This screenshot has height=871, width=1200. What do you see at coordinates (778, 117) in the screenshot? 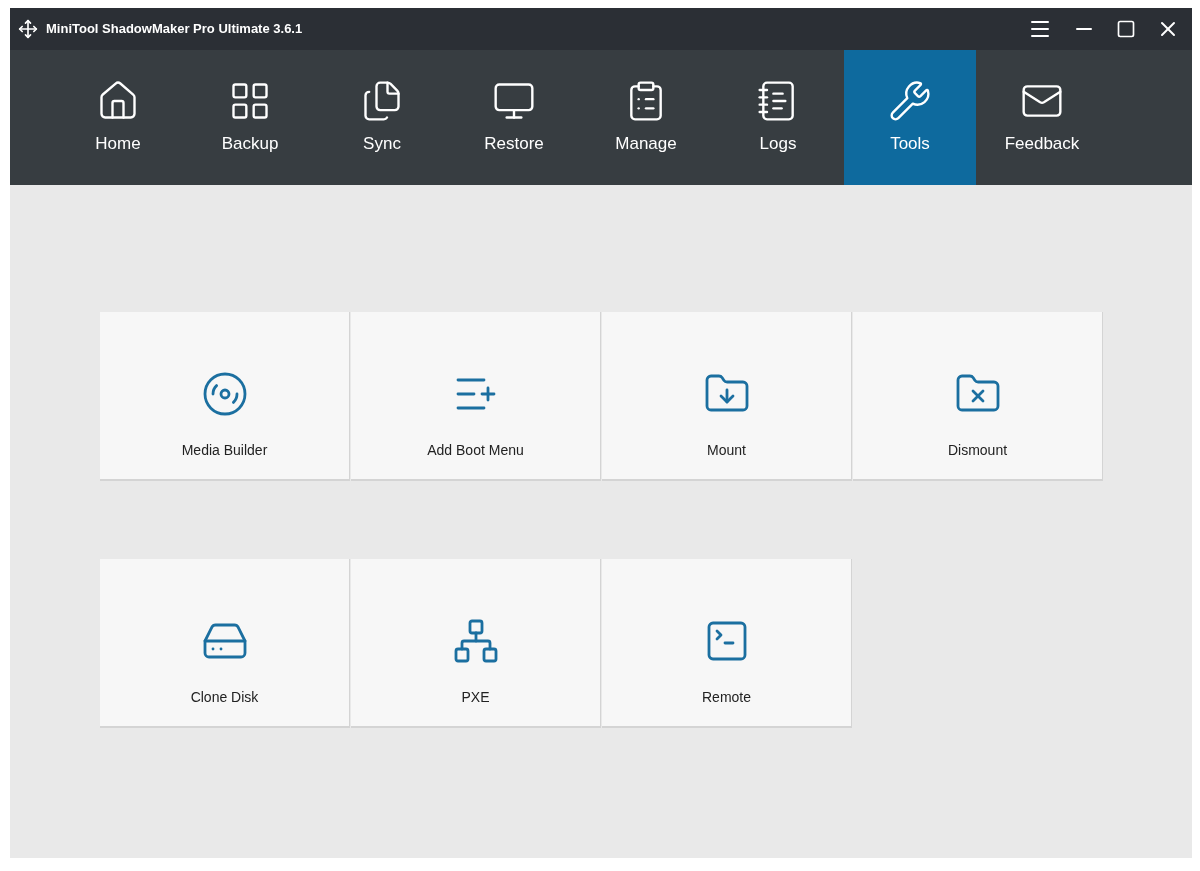
I see `nav-tab: Logs` at bounding box center [778, 117].